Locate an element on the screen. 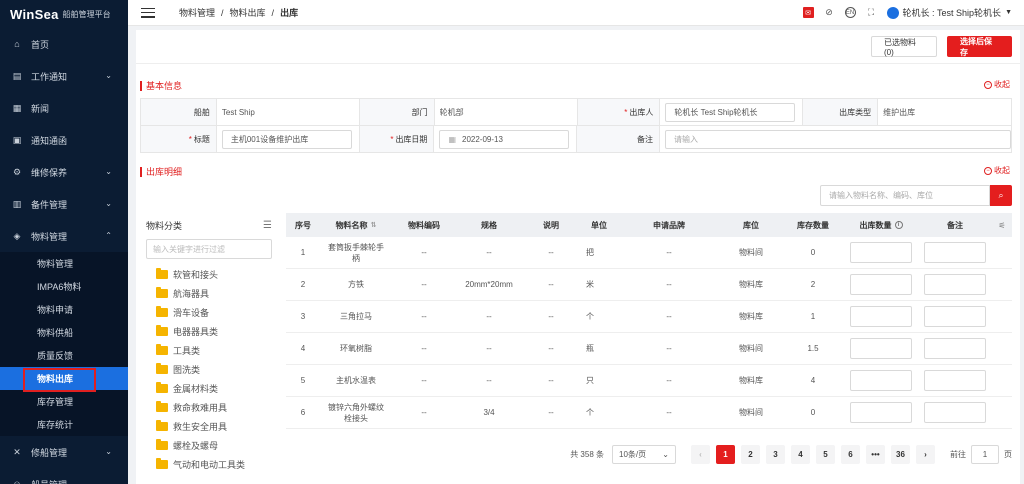  column-header-label: 备注 is located at coordinates (955, 225).